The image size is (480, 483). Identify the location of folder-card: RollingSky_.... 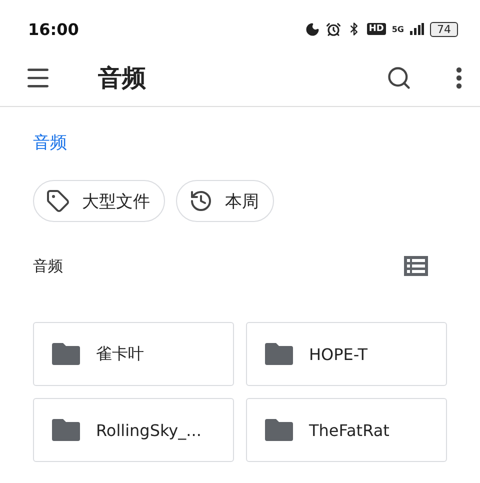
(133, 430).